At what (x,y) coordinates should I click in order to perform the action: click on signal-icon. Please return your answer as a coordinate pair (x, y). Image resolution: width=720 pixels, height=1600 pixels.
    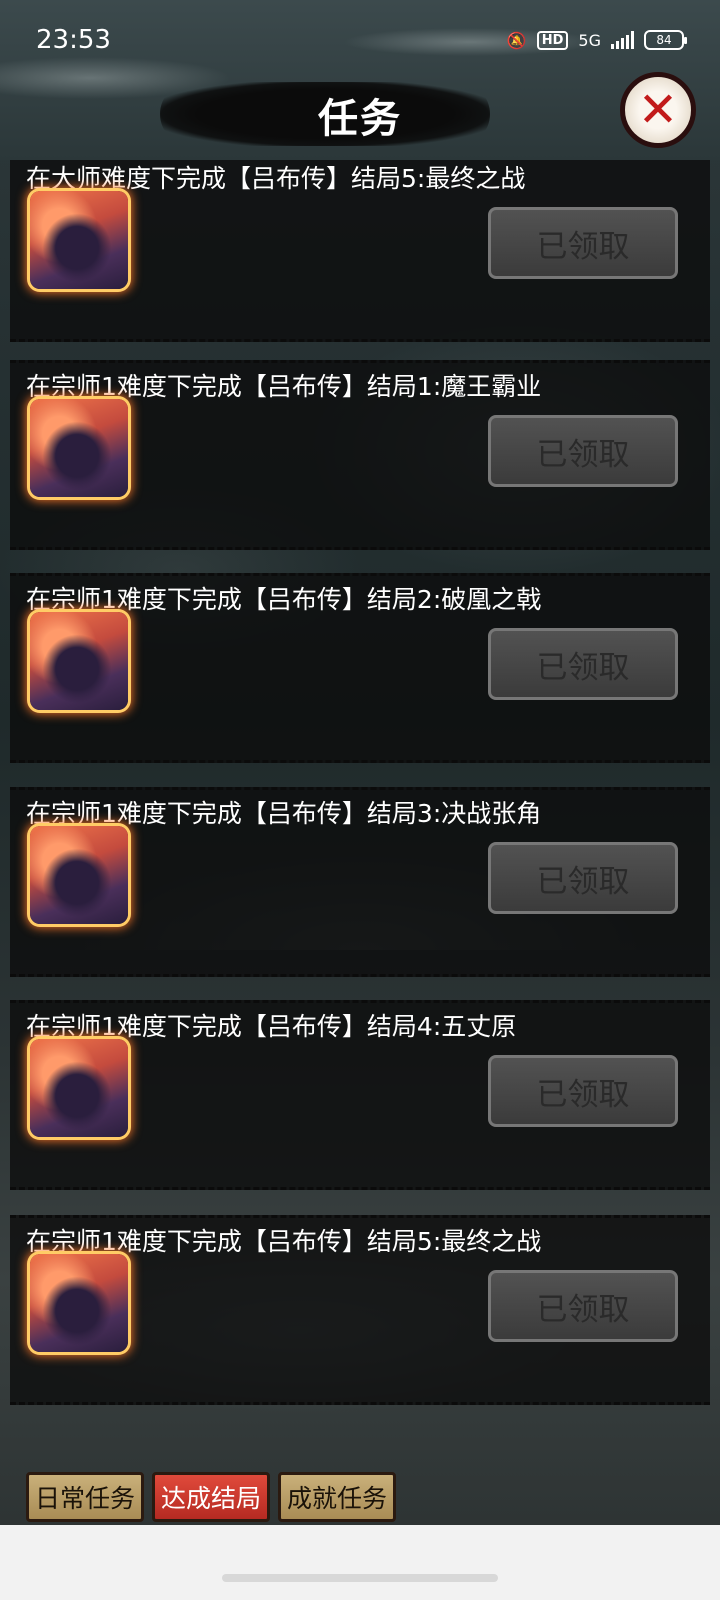
    Looking at the image, I should click on (622, 40).